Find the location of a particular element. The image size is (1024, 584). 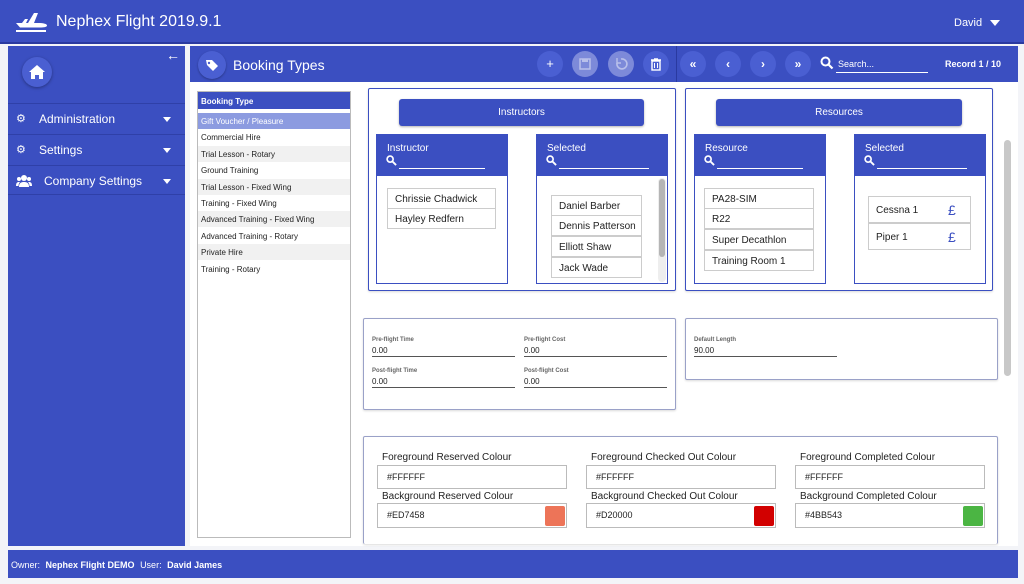

list-item: Trial Lesson - Rotary is located at coordinates (274, 154).